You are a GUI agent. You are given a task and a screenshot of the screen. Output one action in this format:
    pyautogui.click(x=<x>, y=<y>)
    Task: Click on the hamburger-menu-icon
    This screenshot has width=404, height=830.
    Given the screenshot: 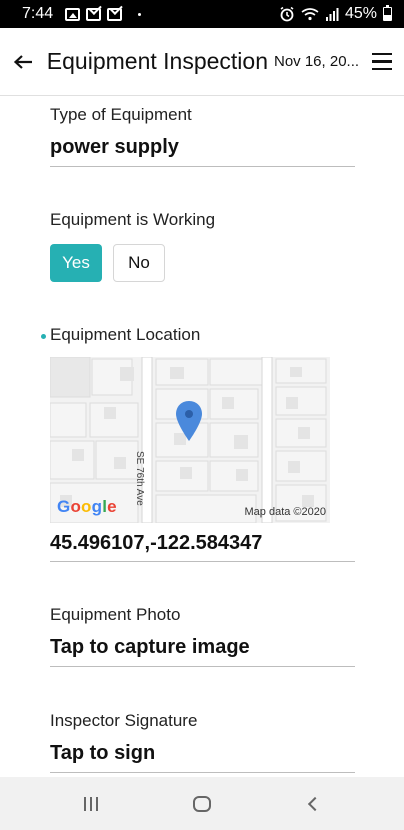 What is the action you would take?
    pyautogui.click(x=381, y=62)
    